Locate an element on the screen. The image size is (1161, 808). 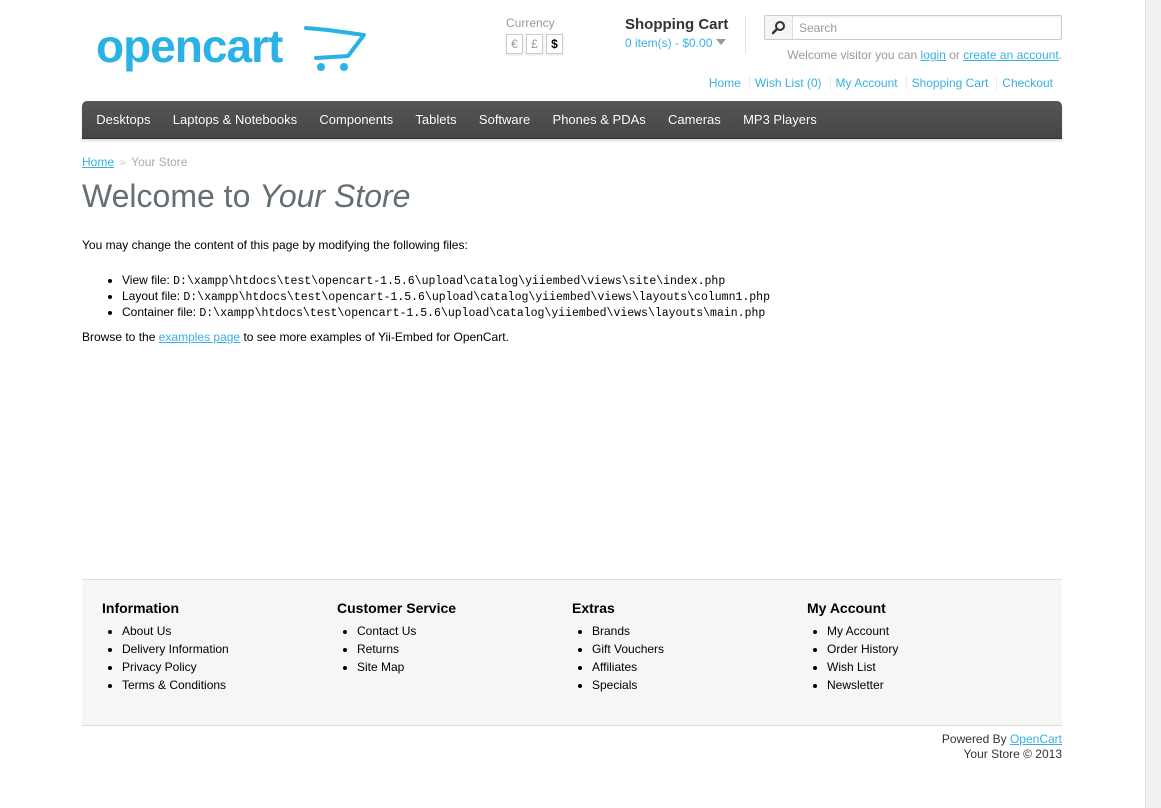
list-item: About Us is located at coordinates (227, 631).